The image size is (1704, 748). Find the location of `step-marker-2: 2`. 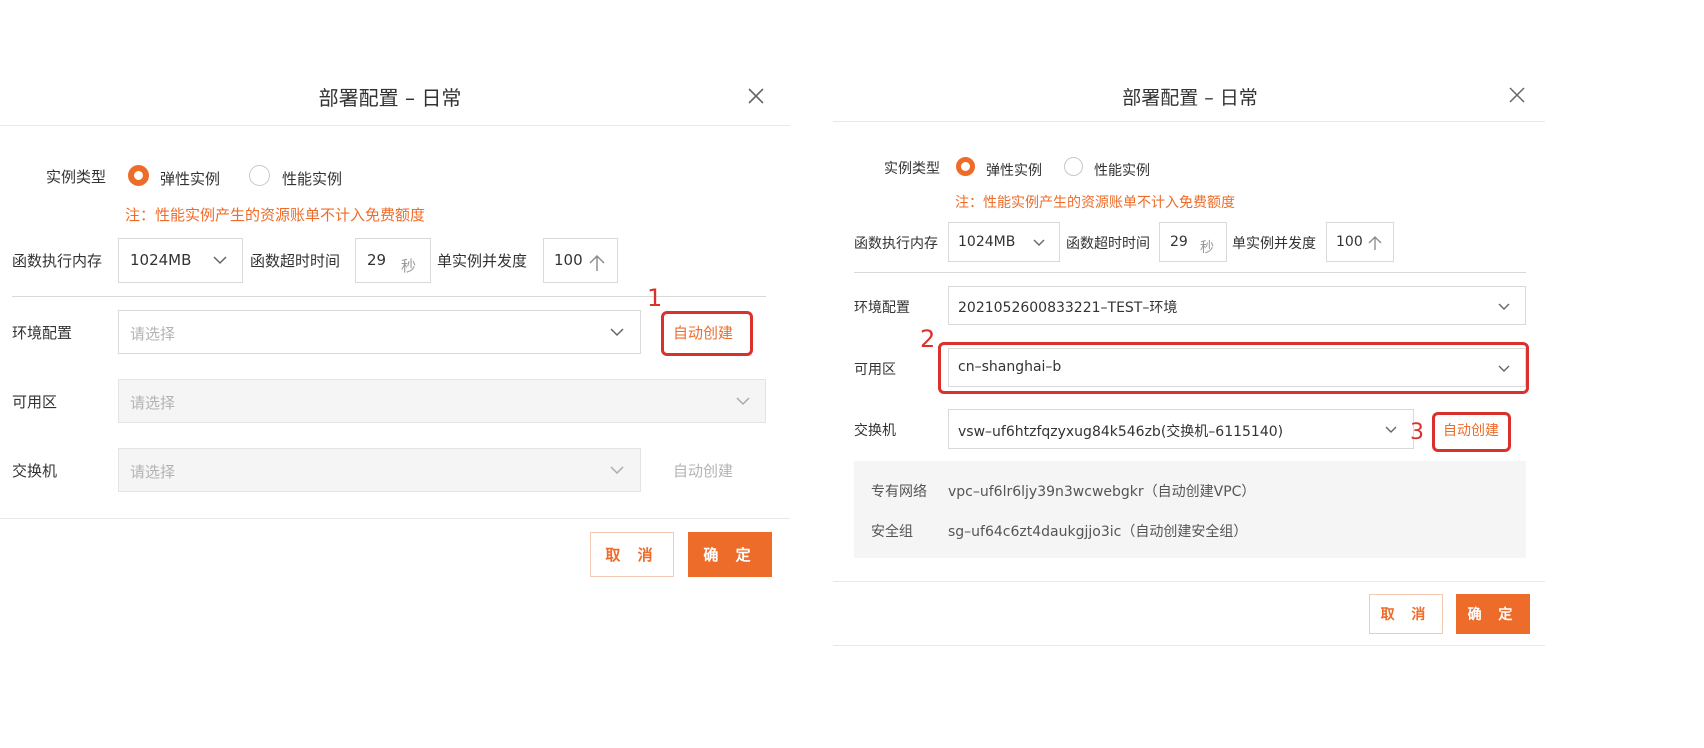

step-marker-2: 2 is located at coordinates (928, 339).